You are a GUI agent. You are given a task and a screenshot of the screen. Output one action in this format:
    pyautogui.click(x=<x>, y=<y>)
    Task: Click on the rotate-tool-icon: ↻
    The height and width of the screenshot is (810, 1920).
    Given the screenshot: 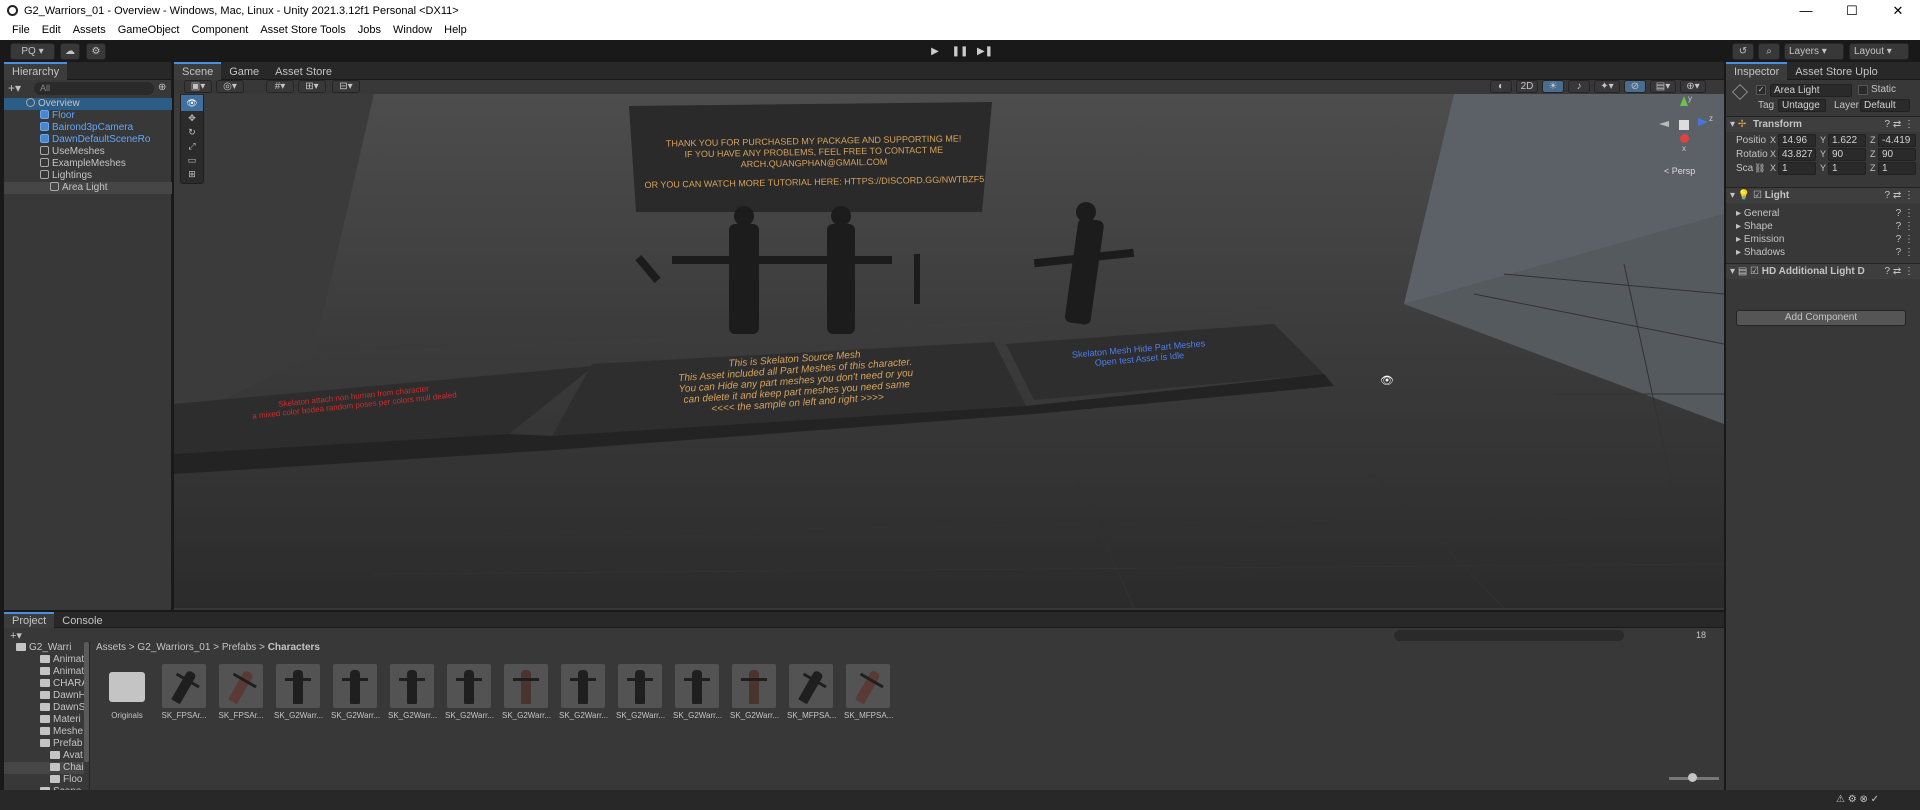 What is the action you would take?
    pyautogui.click(x=192, y=132)
    